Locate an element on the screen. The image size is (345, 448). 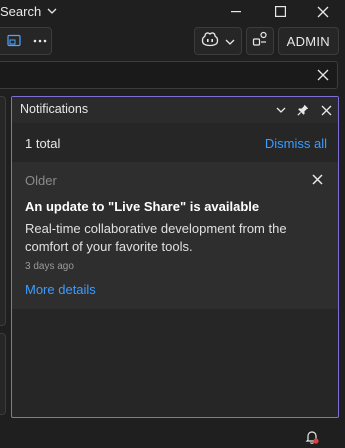
live-share-button is located at coordinates (259, 41).